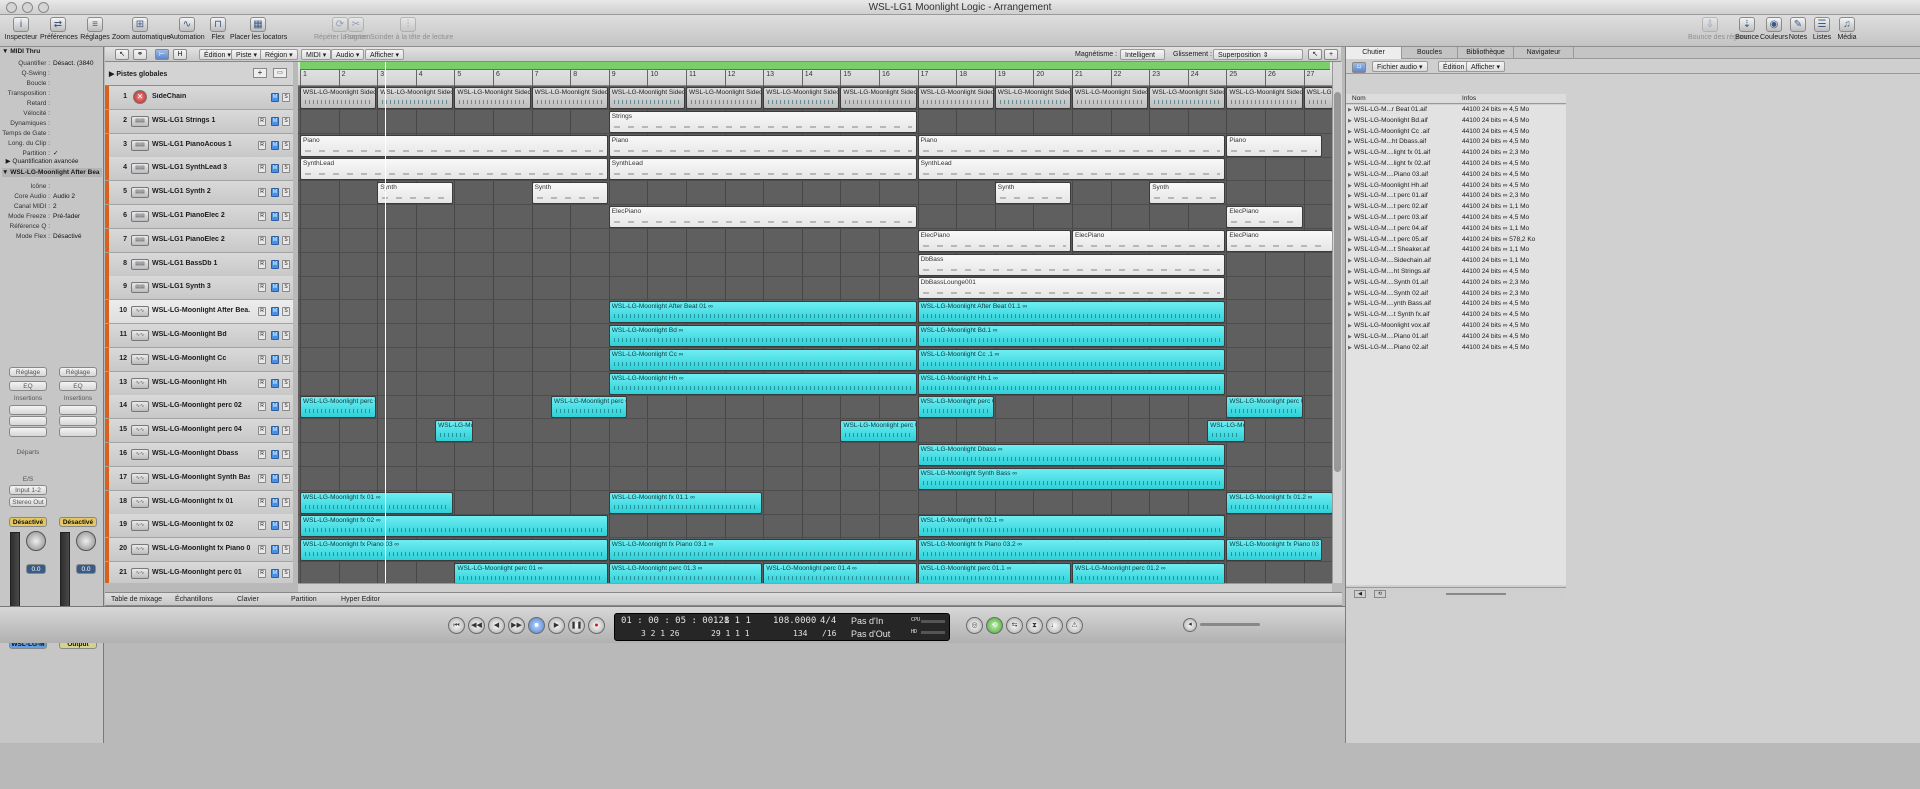  I want to click on region: WSL-LG-Moonlight fx 02.1 ∞, so click(1071, 526).